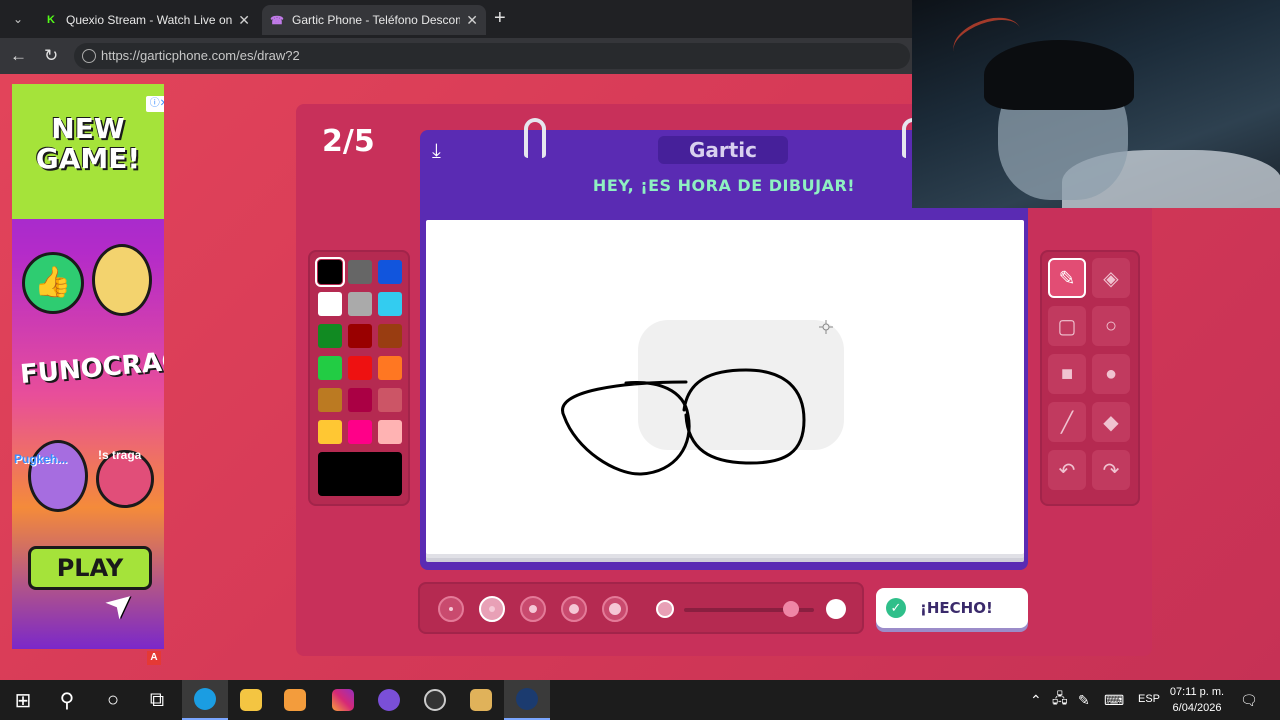 This screenshot has width=1280, height=720. What do you see at coordinates (1067, 470) in the screenshot?
I see `undo-icon: ↶` at bounding box center [1067, 470].